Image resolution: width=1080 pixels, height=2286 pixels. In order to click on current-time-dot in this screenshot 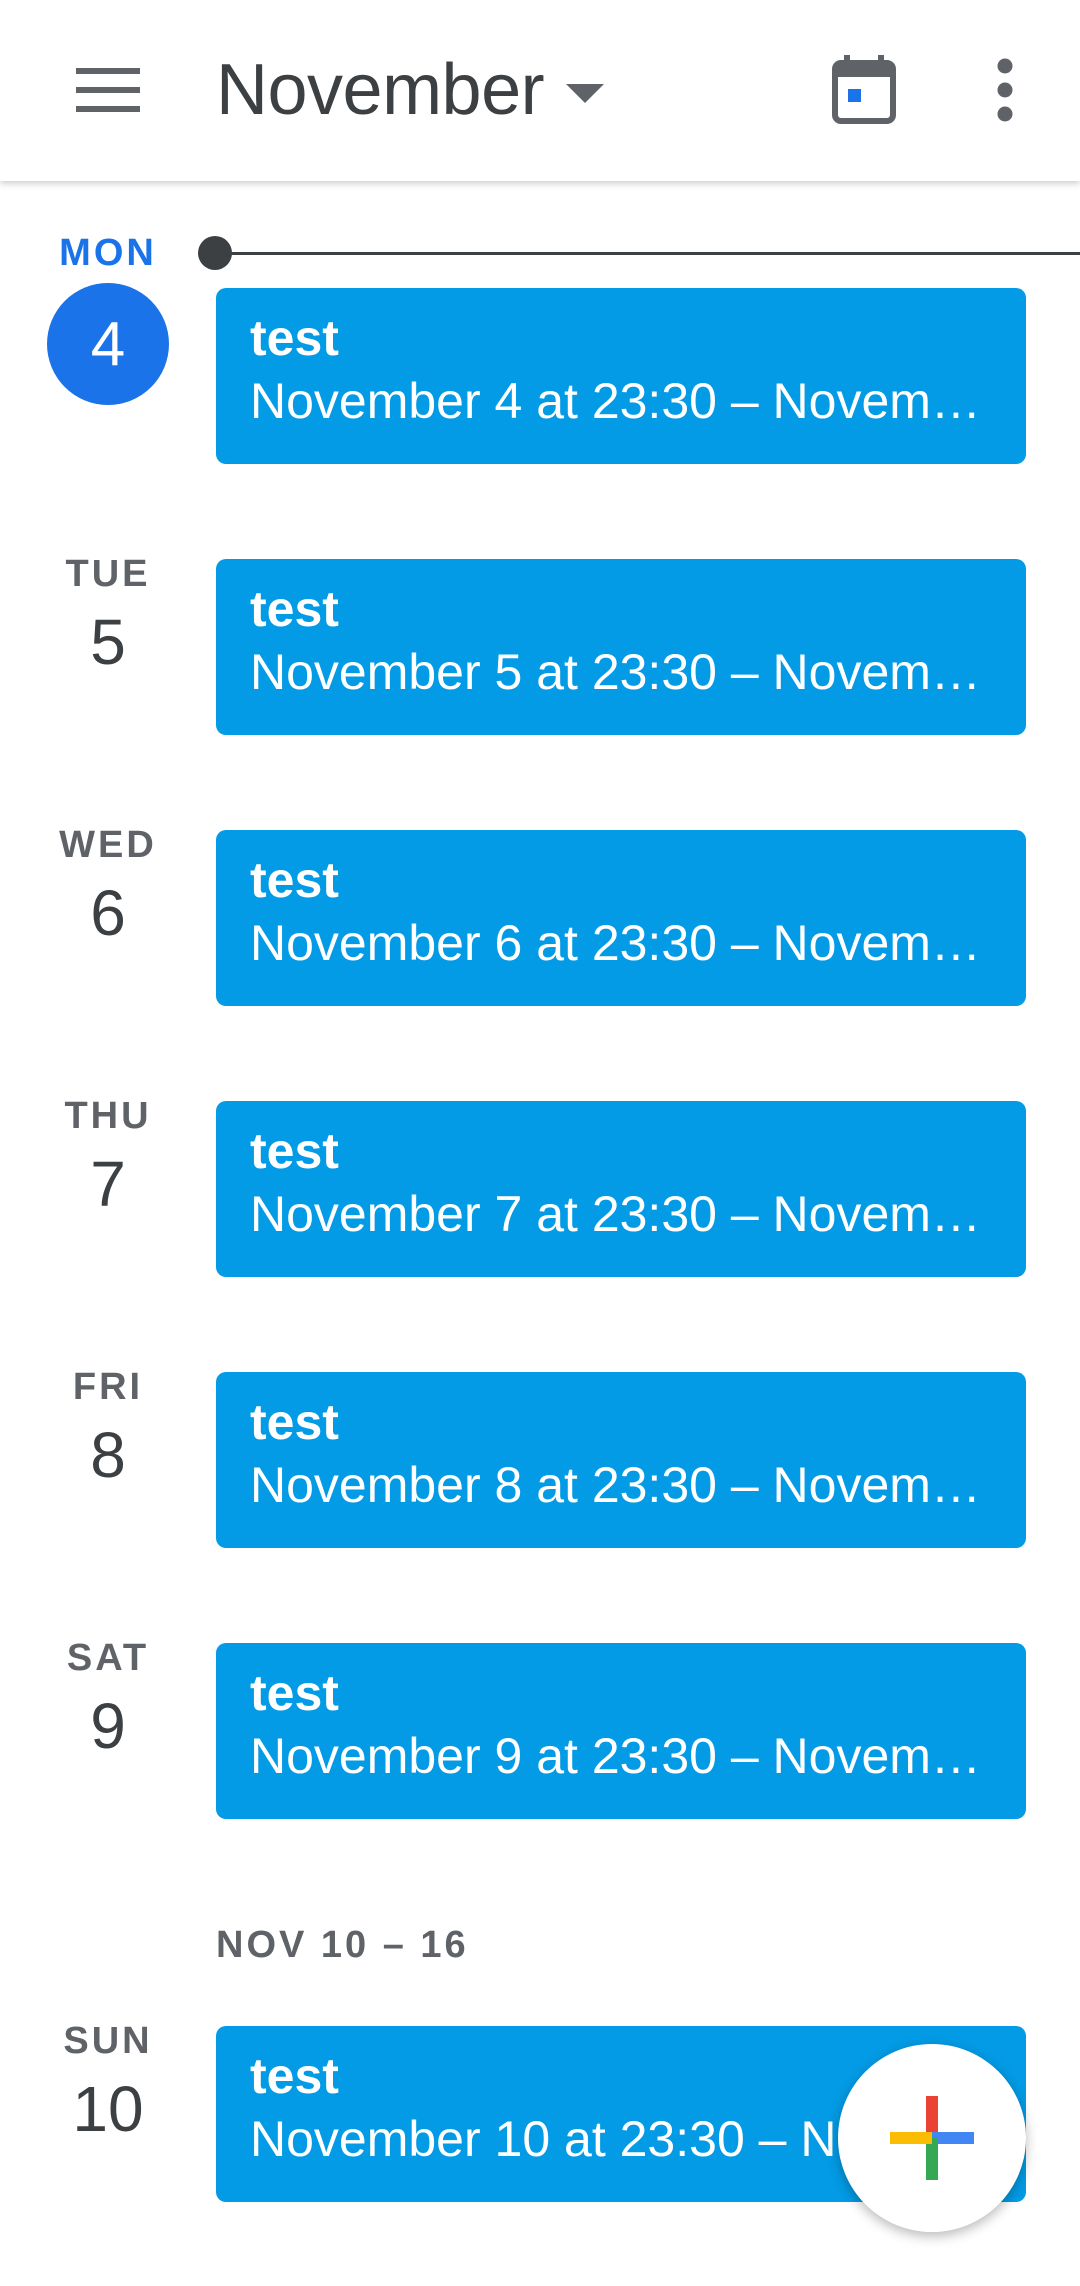, I will do `click(215, 253)`.